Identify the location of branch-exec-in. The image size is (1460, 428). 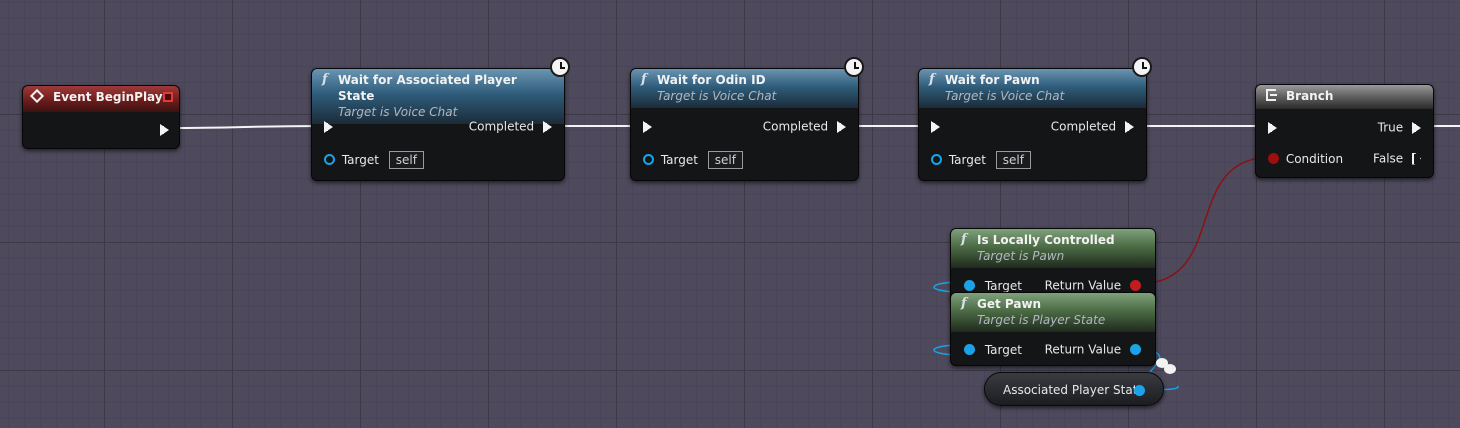
(1272, 127).